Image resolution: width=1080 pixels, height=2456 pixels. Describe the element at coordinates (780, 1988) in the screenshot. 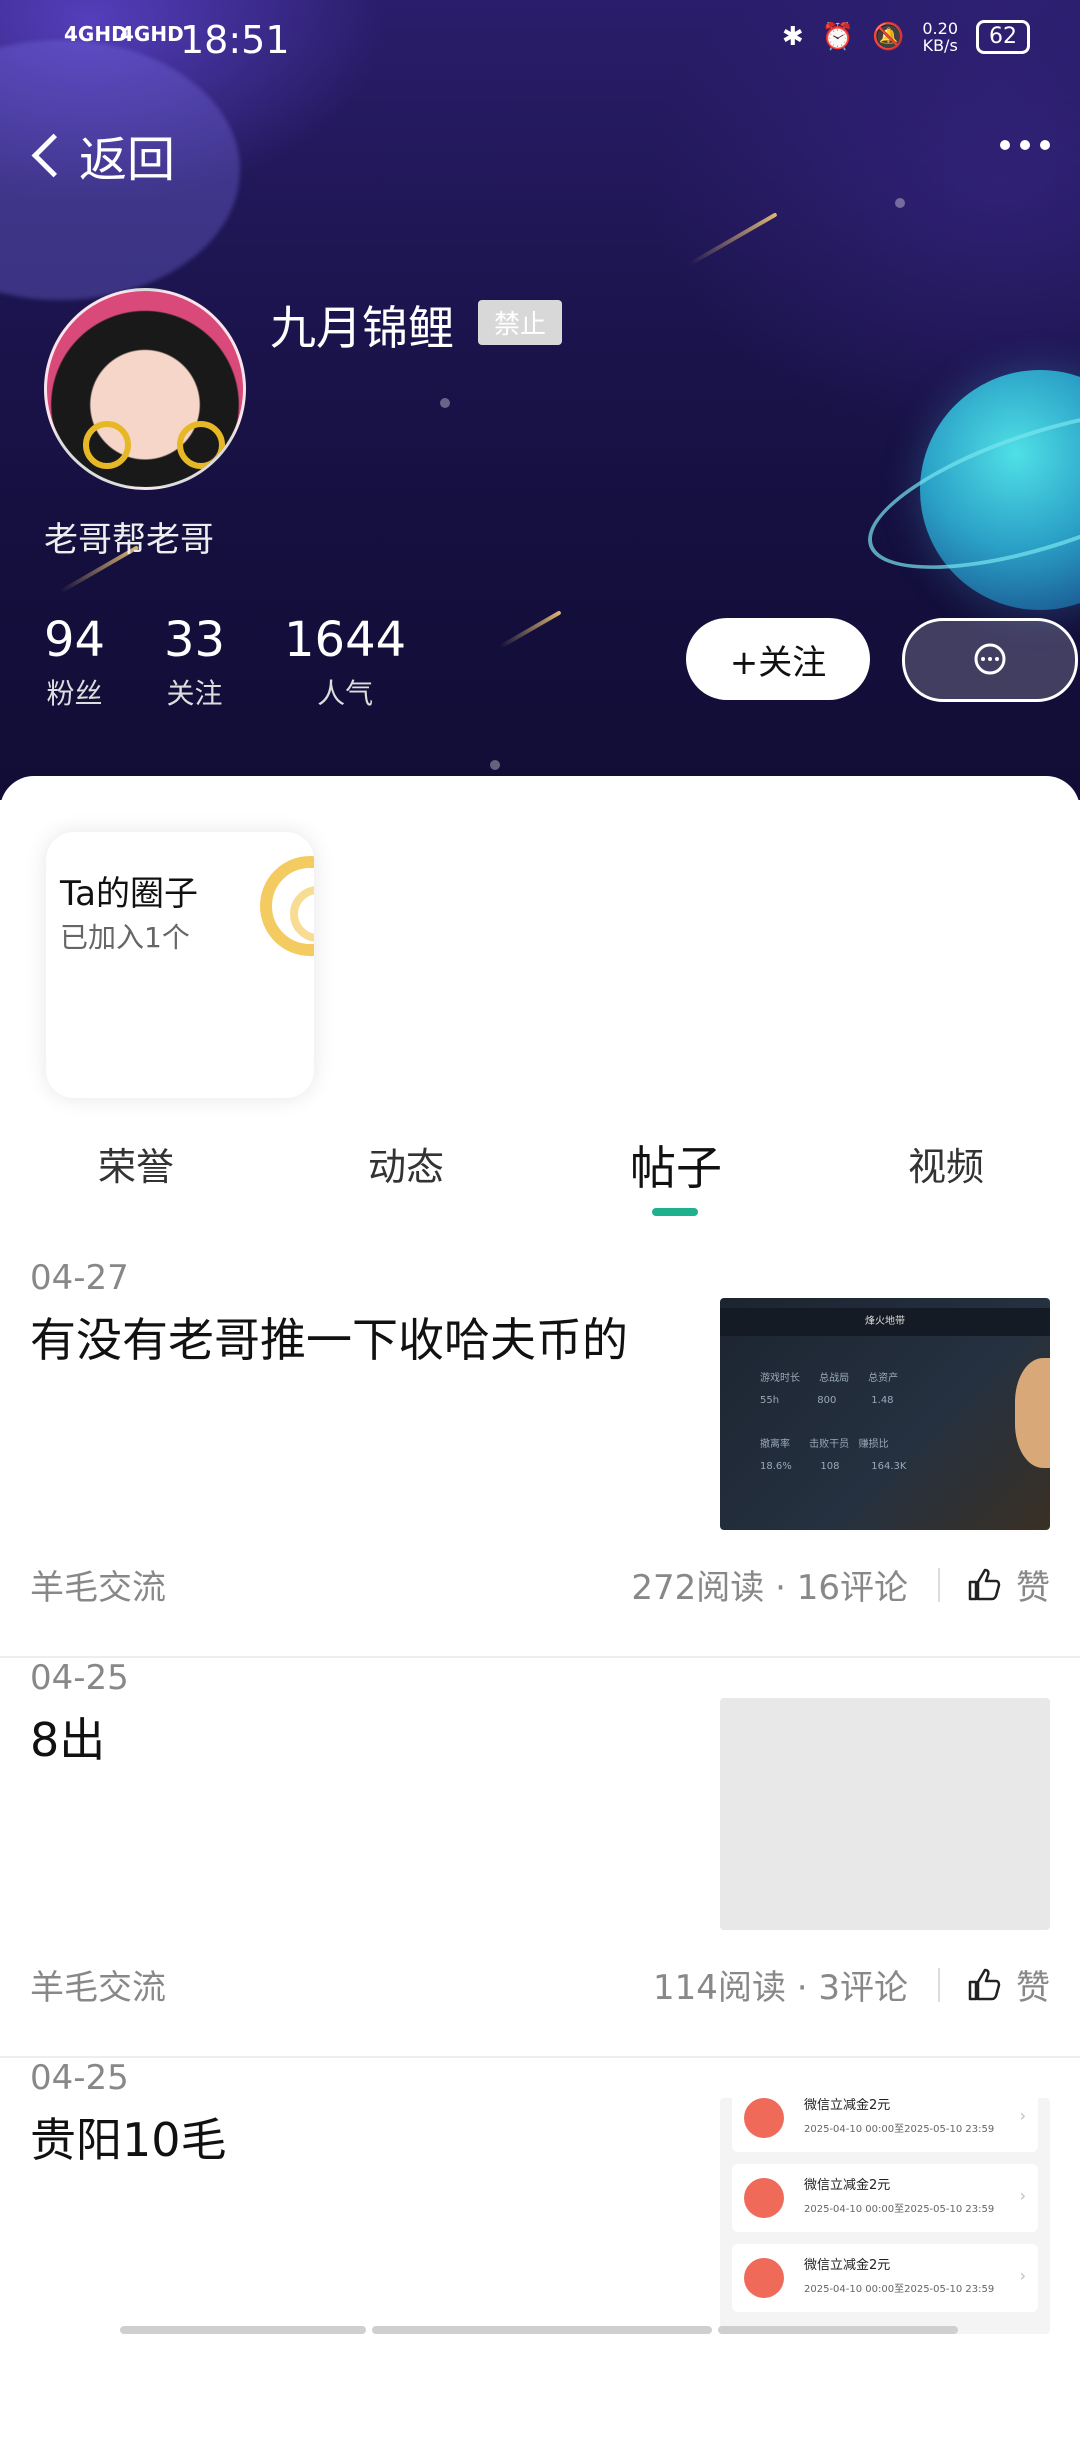

I see `post-stats: 114阅读 · 3评论` at that location.